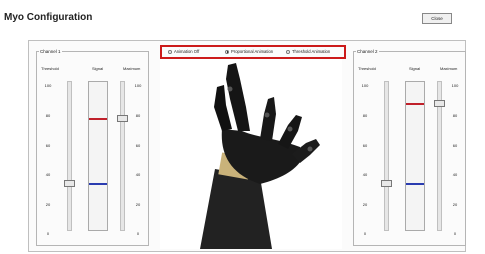  What do you see at coordinates (367, 68) in the screenshot?
I see `channel-2-threshold-header: Threshold` at bounding box center [367, 68].